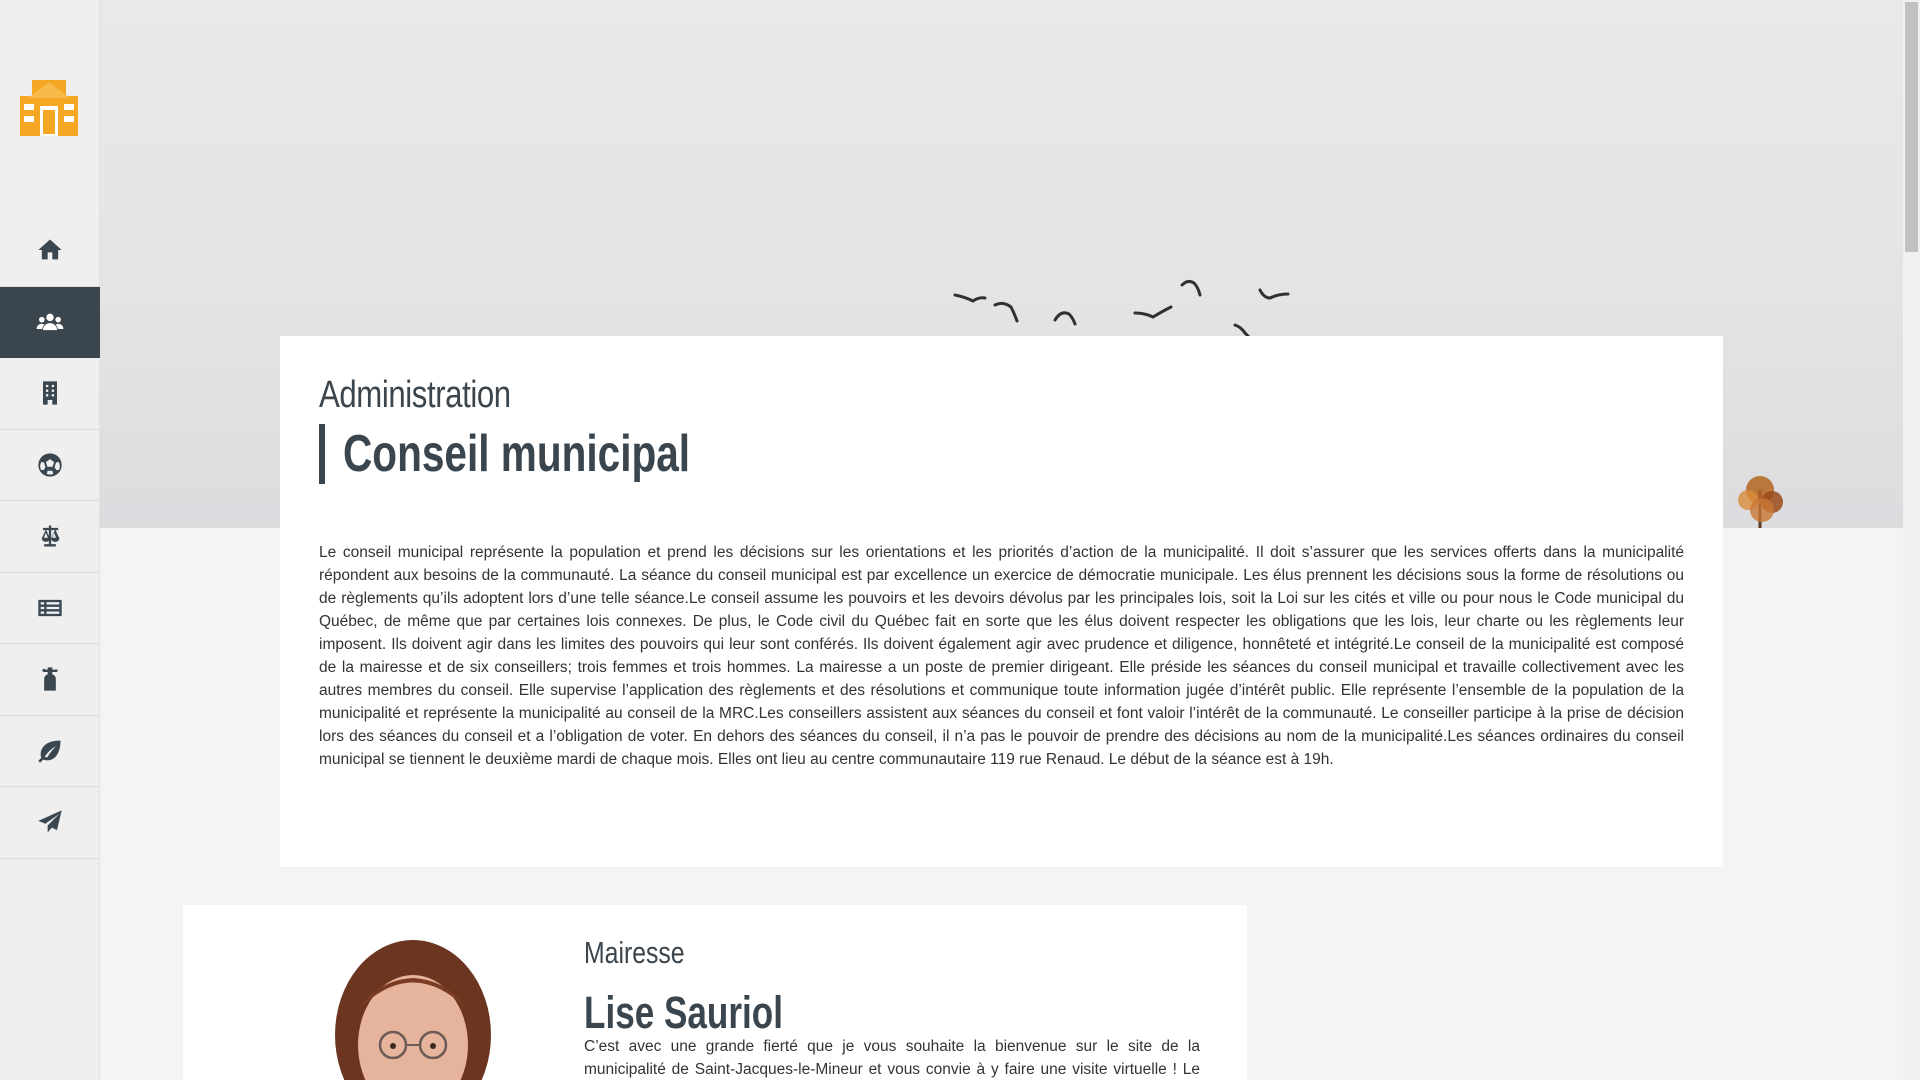  I want to click on page-title-wrapper: Conseil municipal, so click(553, 454).